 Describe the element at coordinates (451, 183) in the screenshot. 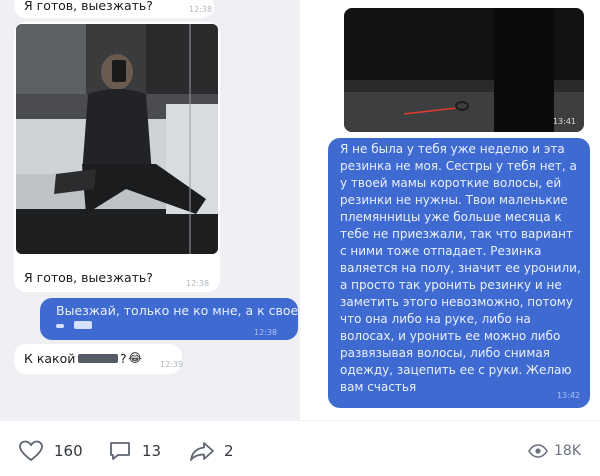

I see `long-message-line: у твоей мамы короткие волосы, ей` at that location.